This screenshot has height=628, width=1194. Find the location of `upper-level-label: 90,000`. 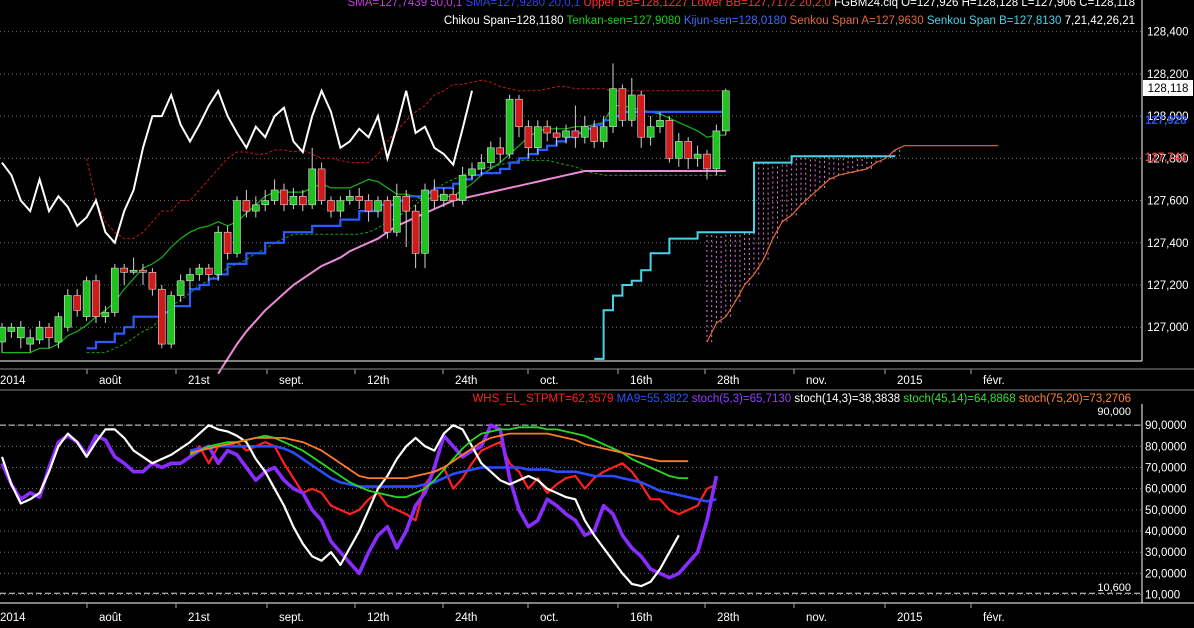

upper-level-label: 90,000 is located at coordinates (1114, 412).